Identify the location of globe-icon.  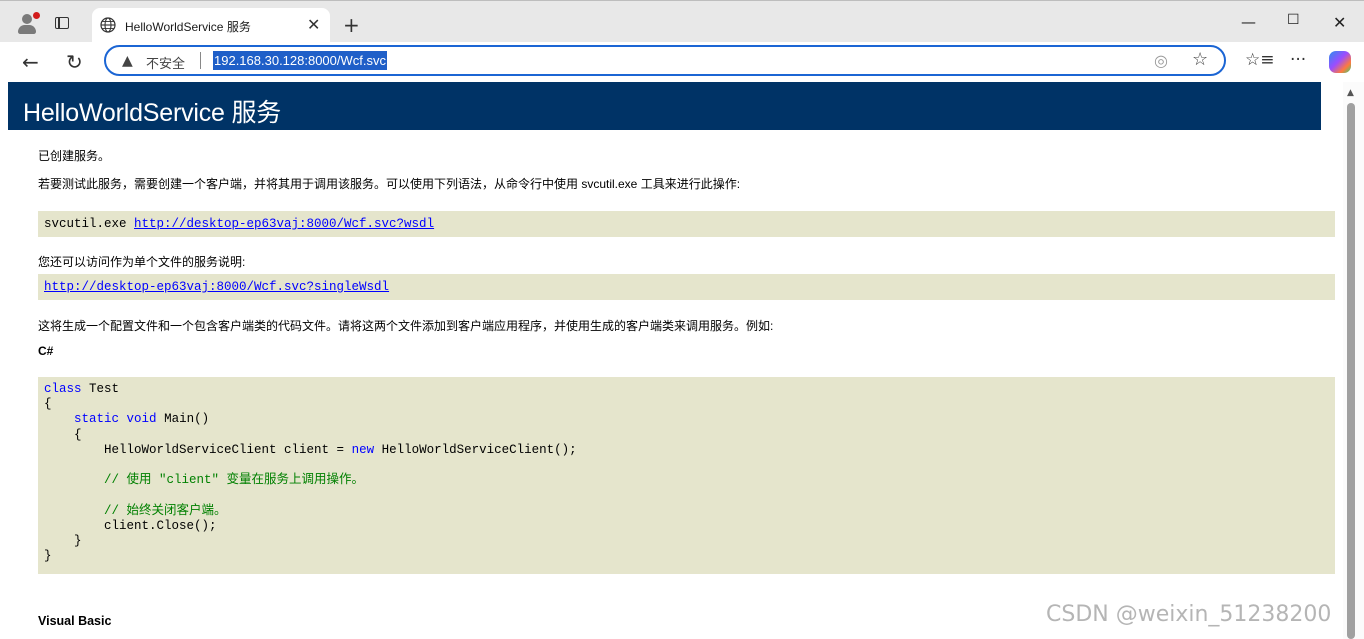
(108, 25).